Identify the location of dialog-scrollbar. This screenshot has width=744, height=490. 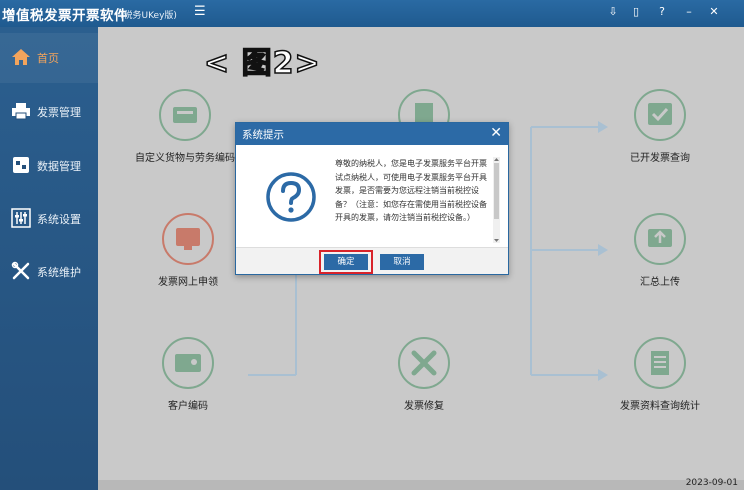
(496, 200).